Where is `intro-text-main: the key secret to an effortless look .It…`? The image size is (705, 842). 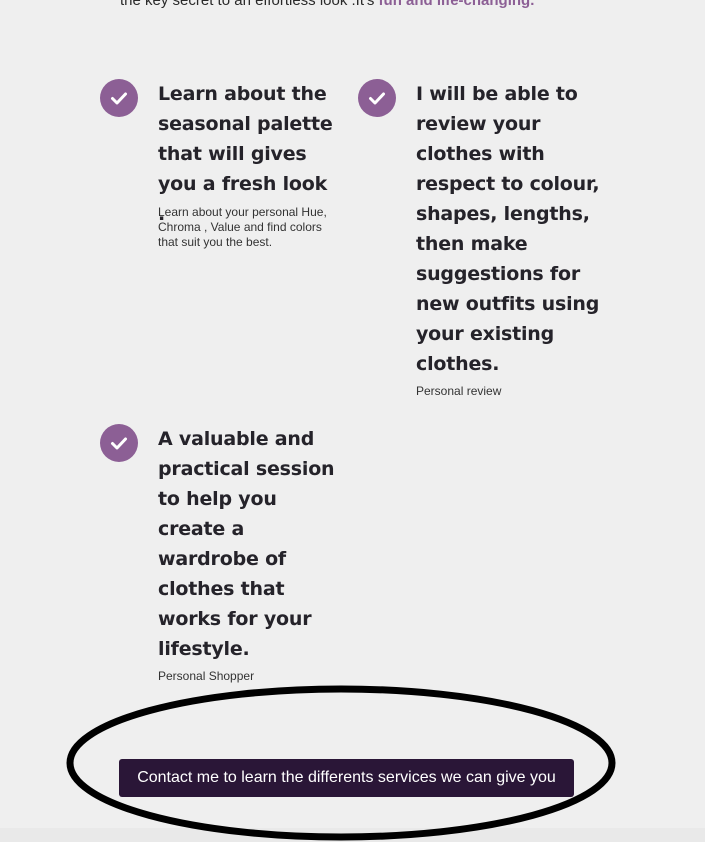 intro-text-main: the key secret to an effortless look .It… is located at coordinates (249, 4).